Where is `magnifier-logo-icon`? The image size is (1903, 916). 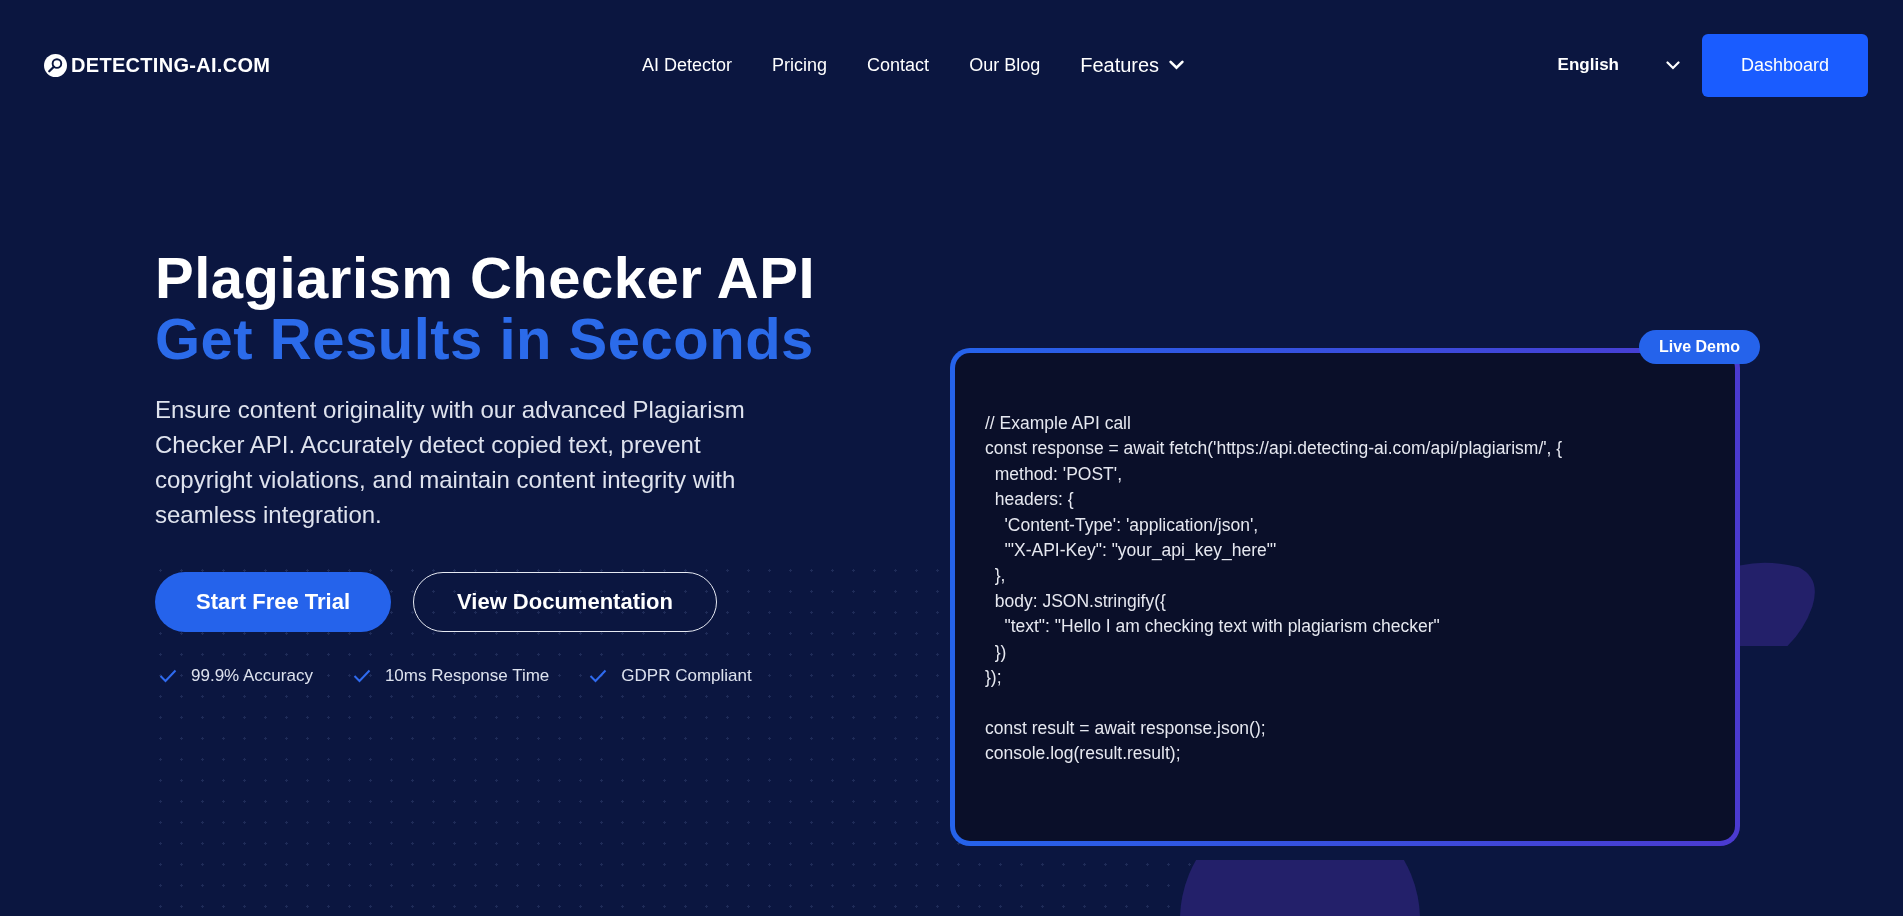
magnifier-logo-icon is located at coordinates (55, 65).